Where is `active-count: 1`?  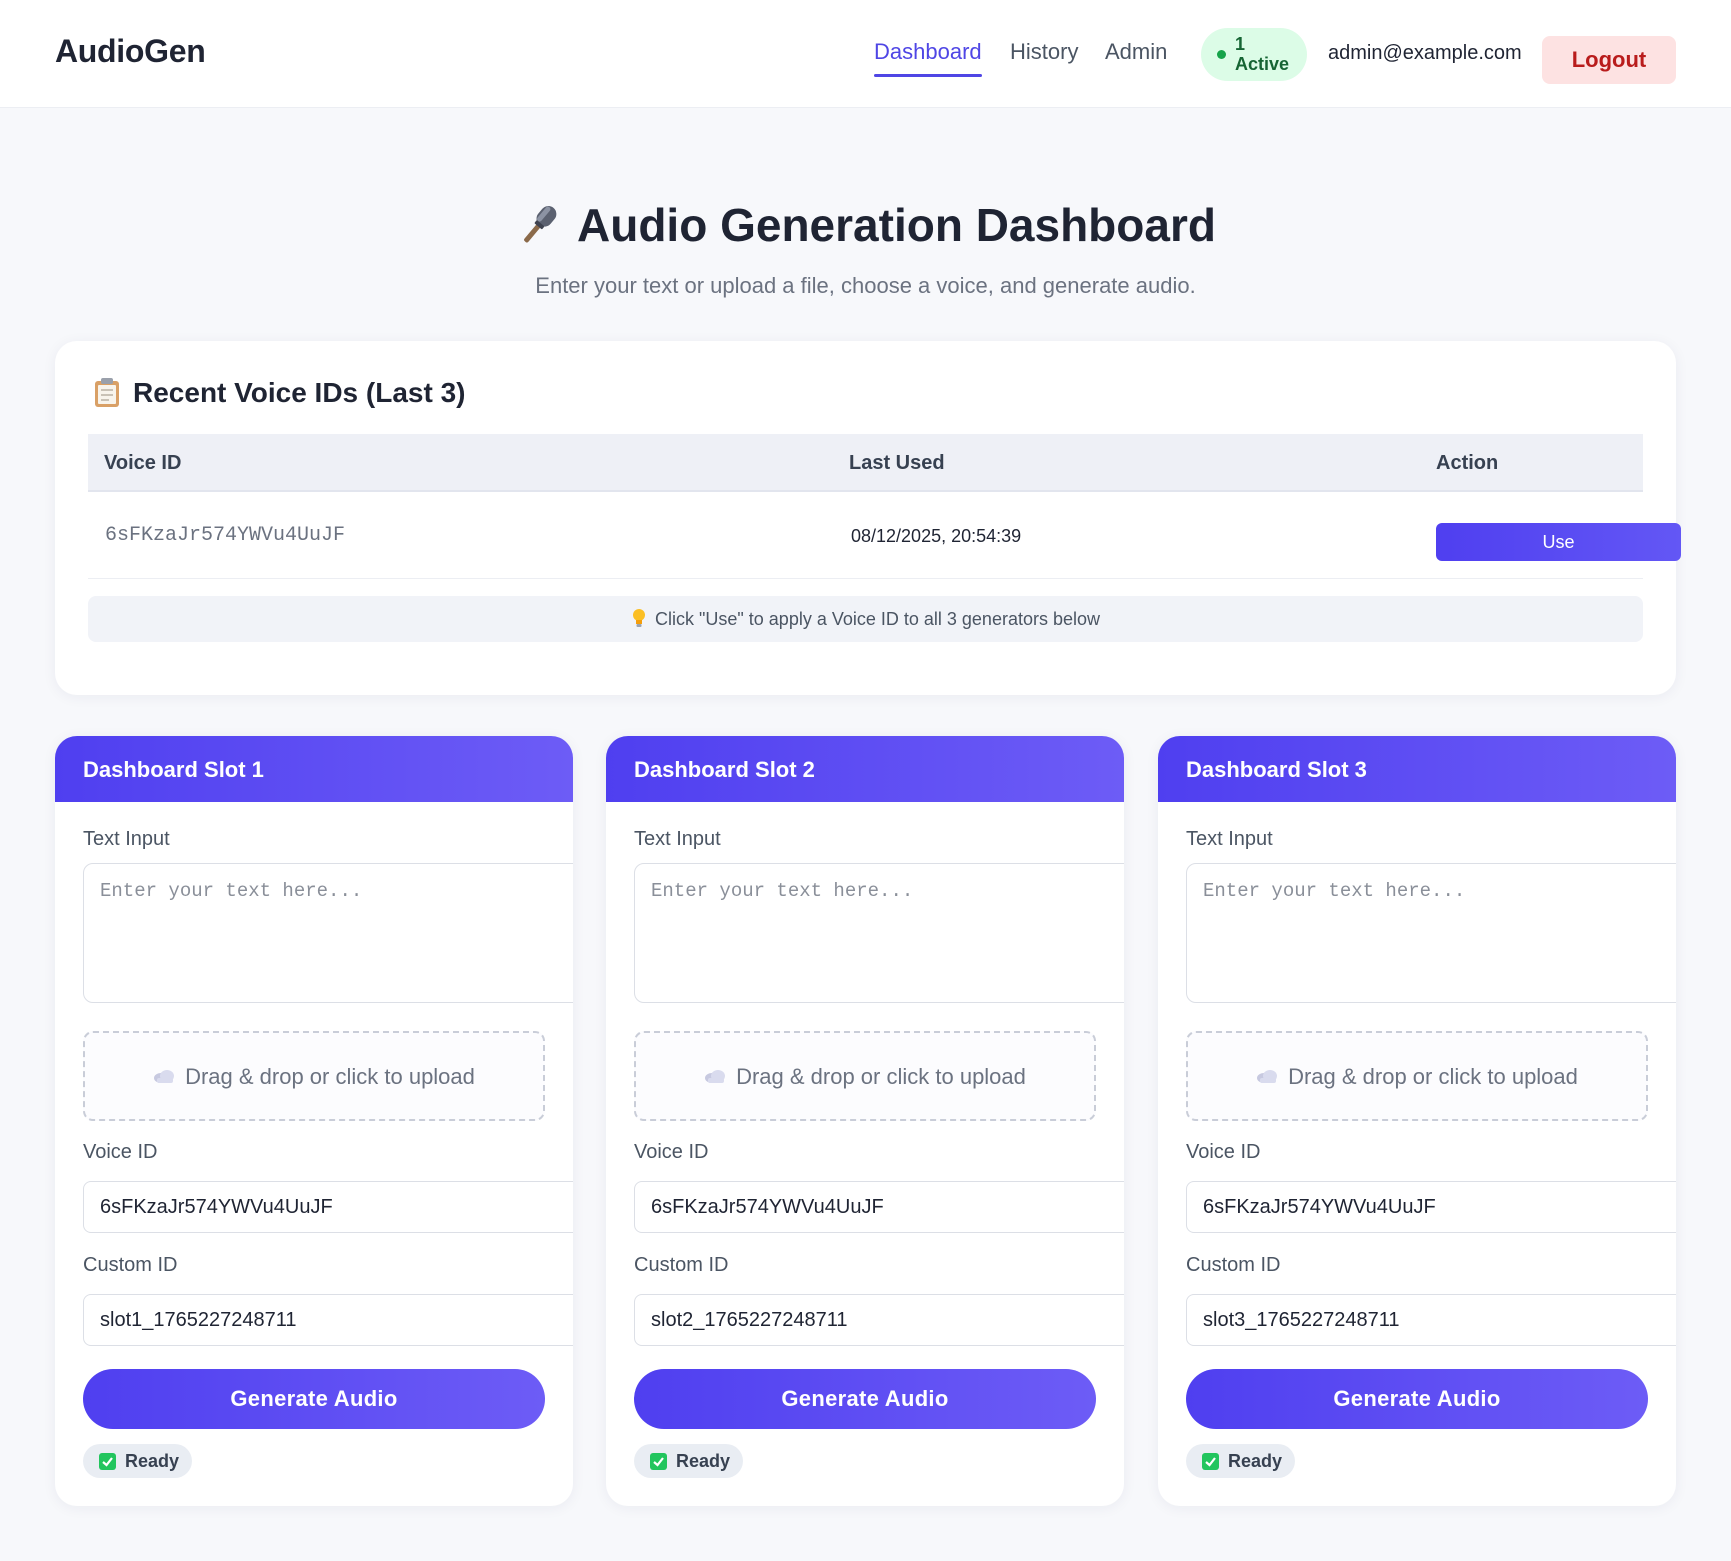 active-count: 1 is located at coordinates (1240, 44).